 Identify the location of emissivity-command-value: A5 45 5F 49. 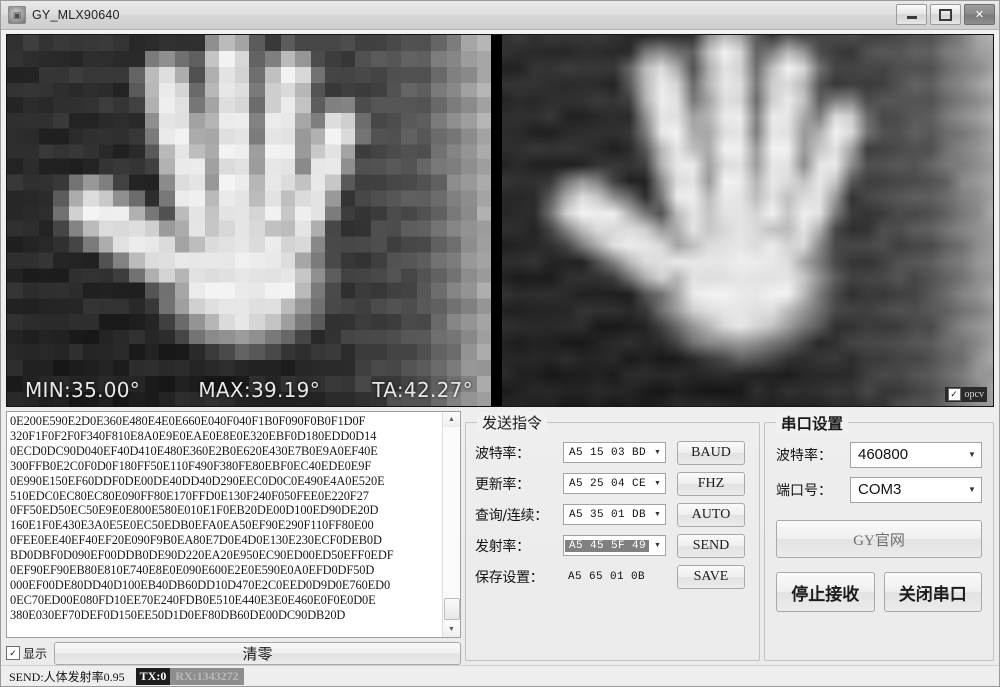
(607, 545).